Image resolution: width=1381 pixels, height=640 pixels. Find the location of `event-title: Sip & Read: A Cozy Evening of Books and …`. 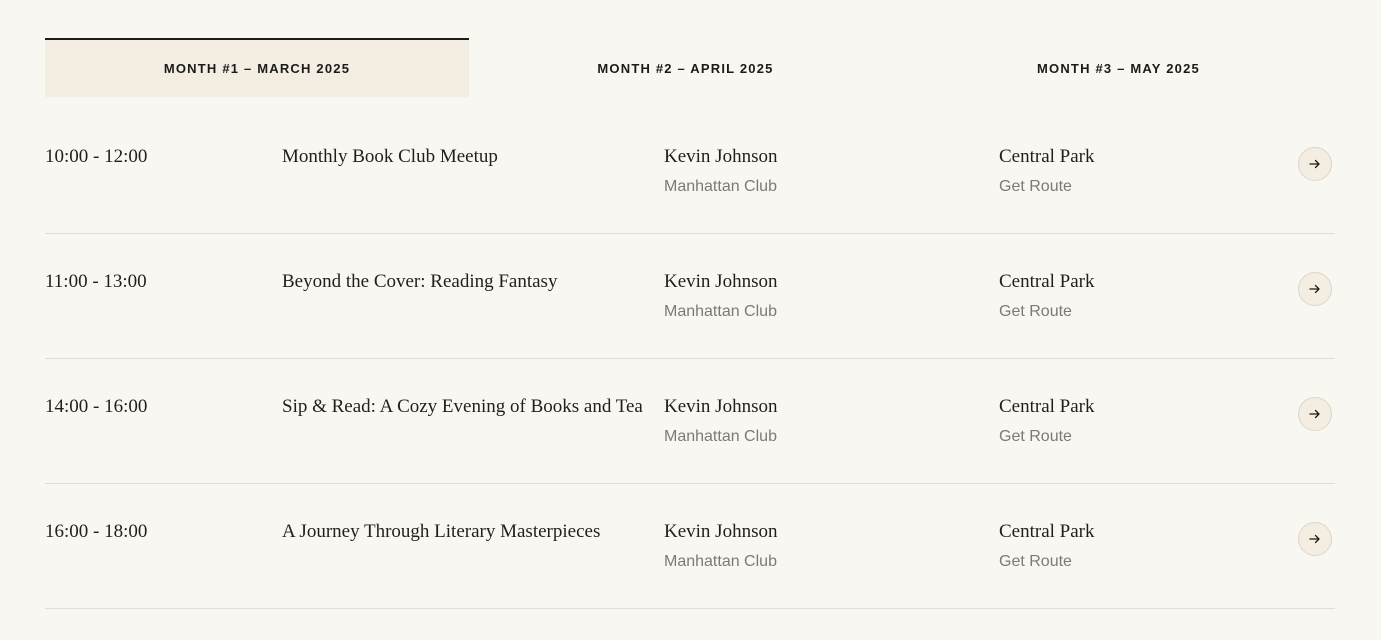

event-title: Sip & Read: A Cozy Evening of Books and … is located at coordinates (462, 406).